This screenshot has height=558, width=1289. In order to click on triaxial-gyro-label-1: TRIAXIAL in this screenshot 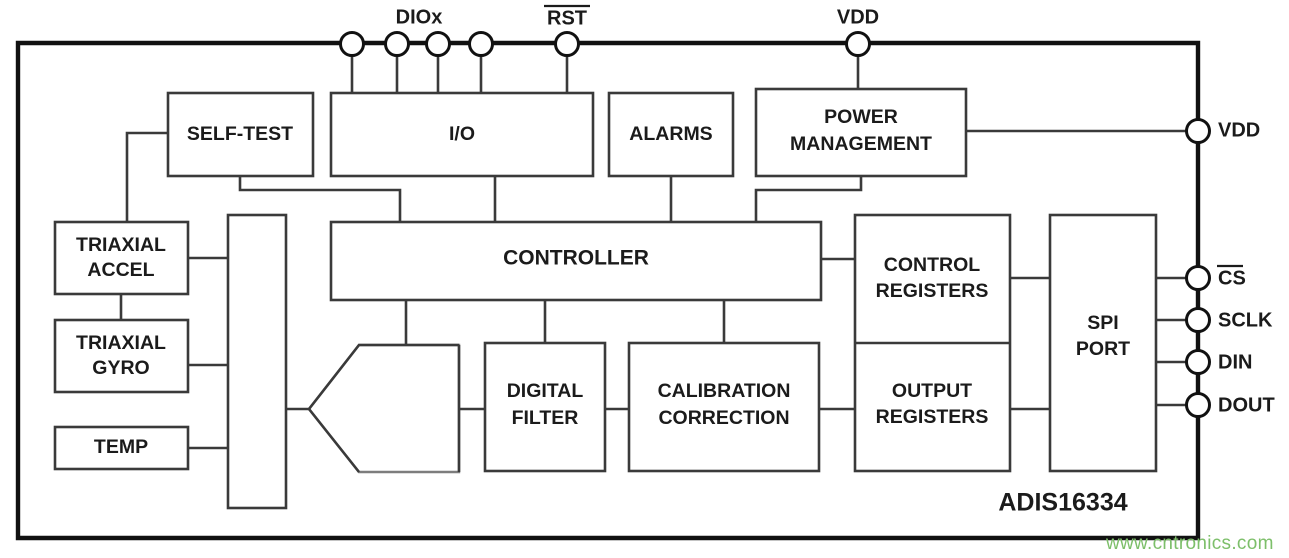, I will do `click(121, 343)`.